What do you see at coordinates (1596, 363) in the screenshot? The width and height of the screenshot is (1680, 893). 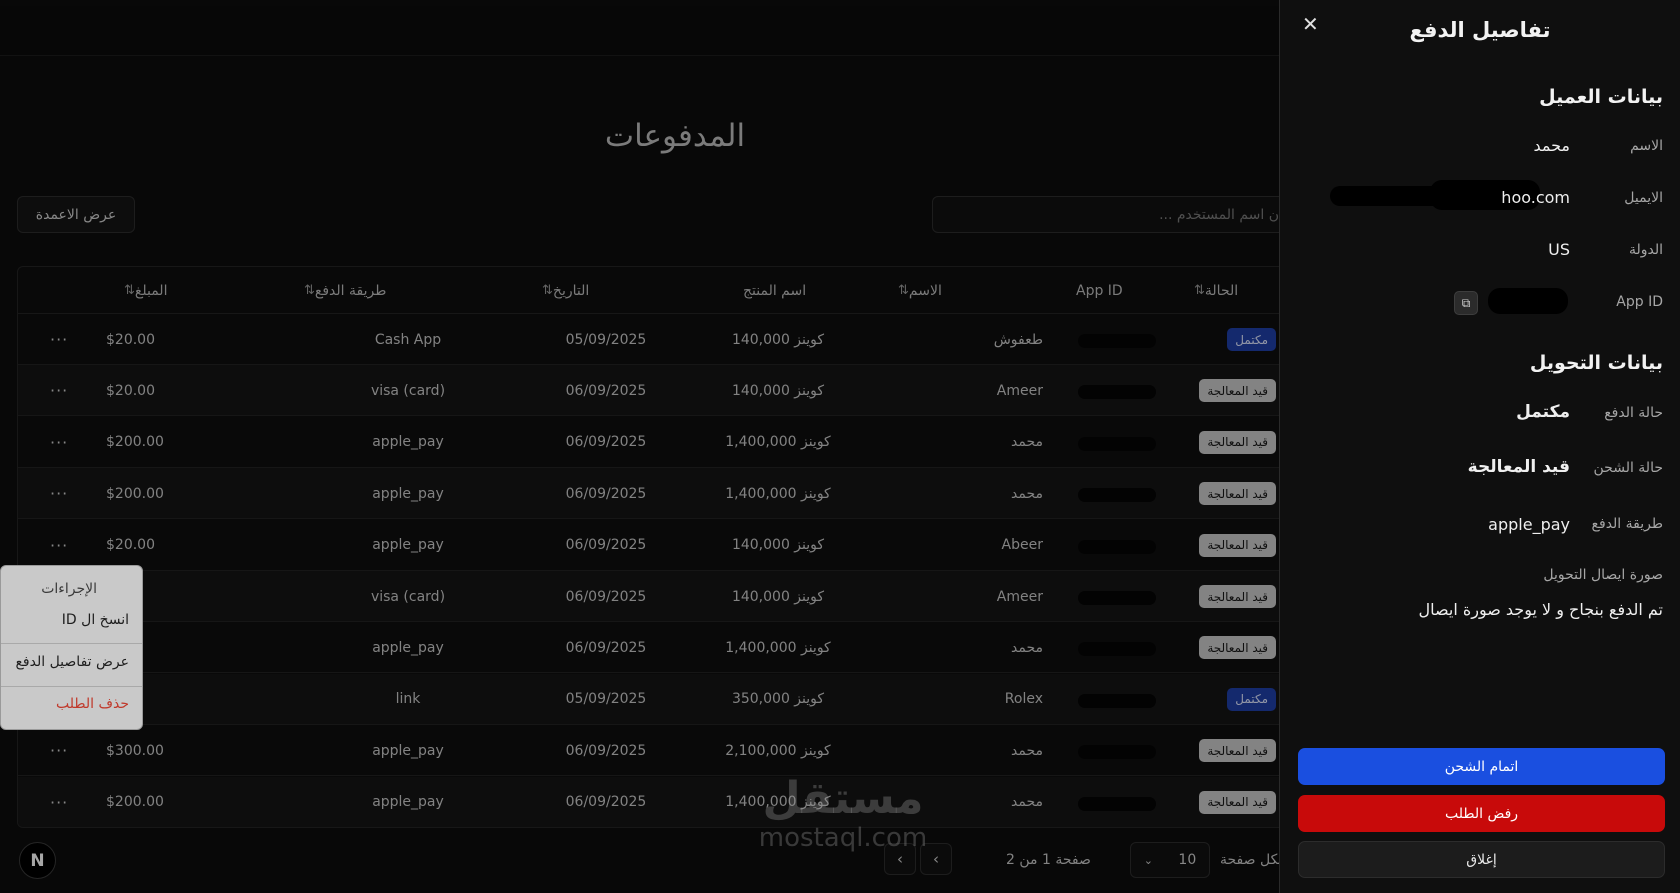 I see `transfer-section-title: بيانات التحويل` at bounding box center [1596, 363].